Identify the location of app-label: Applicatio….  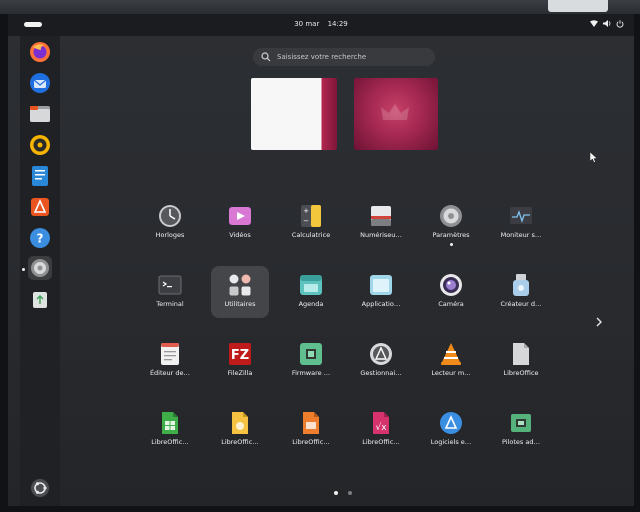
(381, 304).